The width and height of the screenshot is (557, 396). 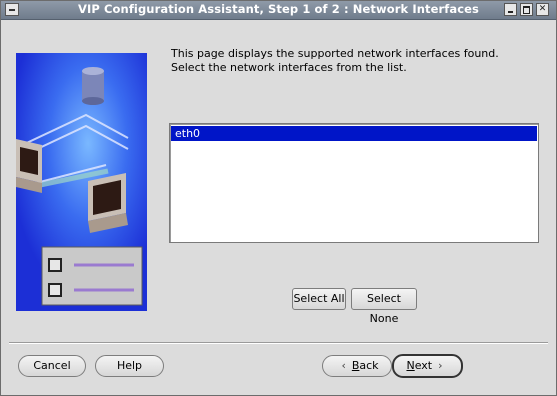 I want to click on help-button: Help, so click(x=129, y=366).